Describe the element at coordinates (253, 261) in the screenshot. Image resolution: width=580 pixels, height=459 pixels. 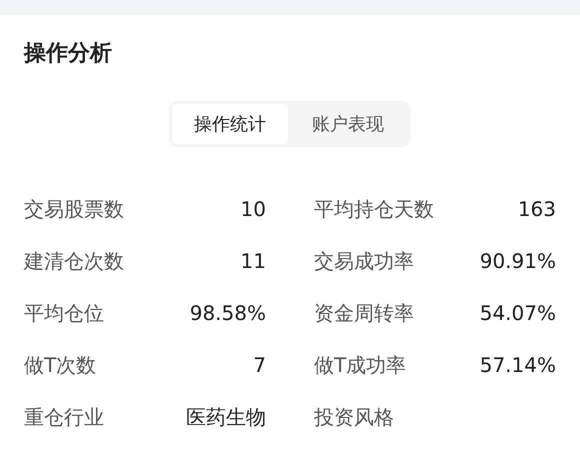
I see `stat-value: 11` at that location.